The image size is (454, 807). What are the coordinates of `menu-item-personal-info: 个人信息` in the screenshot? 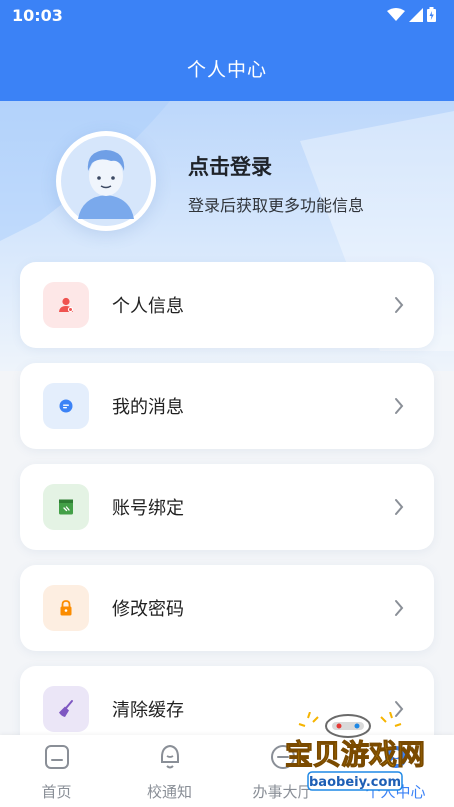 It's located at (227, 305).